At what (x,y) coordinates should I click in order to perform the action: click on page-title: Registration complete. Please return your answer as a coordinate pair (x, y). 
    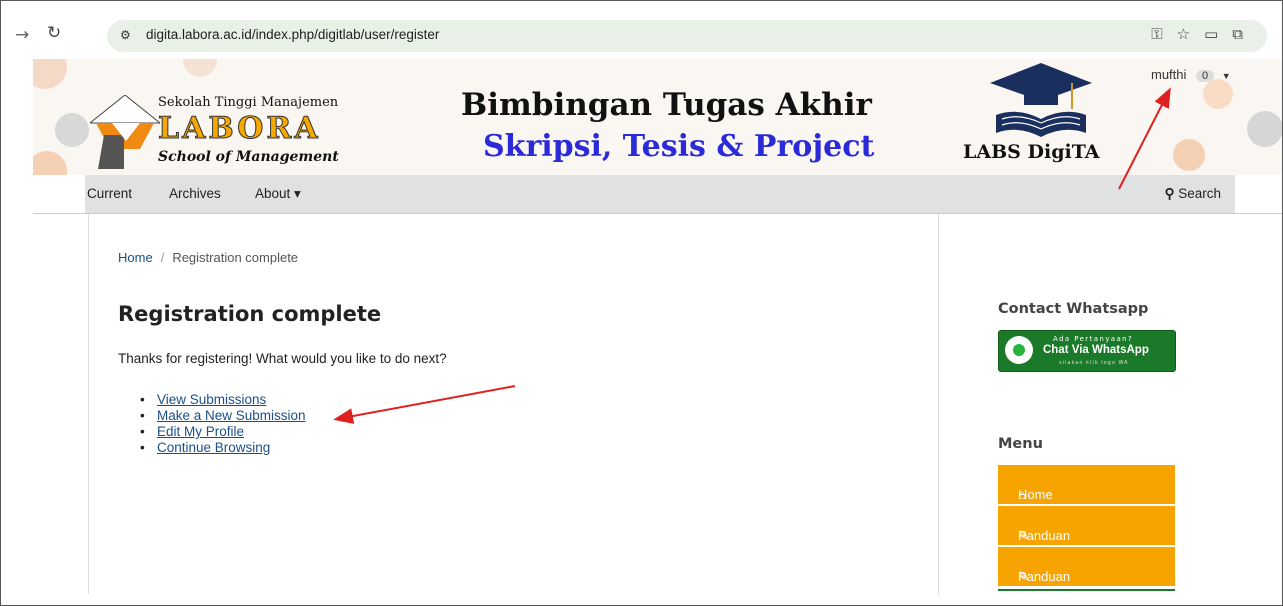
    Looking at the image, I should click on (250, 314).